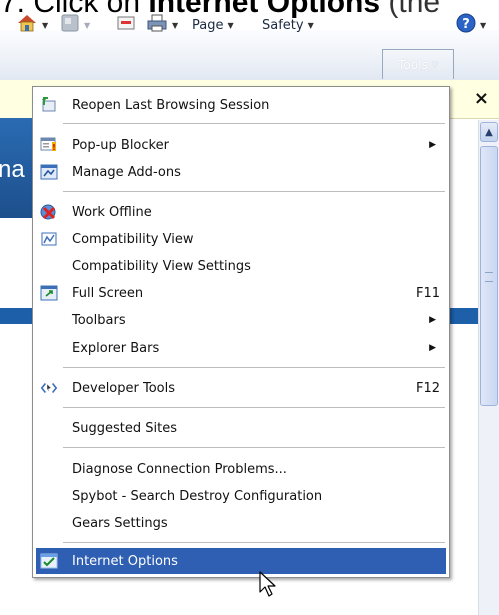  What do you see at coordinates (49, 293) in the screenshot?
I see `full-screen-icon` at bounding box center [49, 293].